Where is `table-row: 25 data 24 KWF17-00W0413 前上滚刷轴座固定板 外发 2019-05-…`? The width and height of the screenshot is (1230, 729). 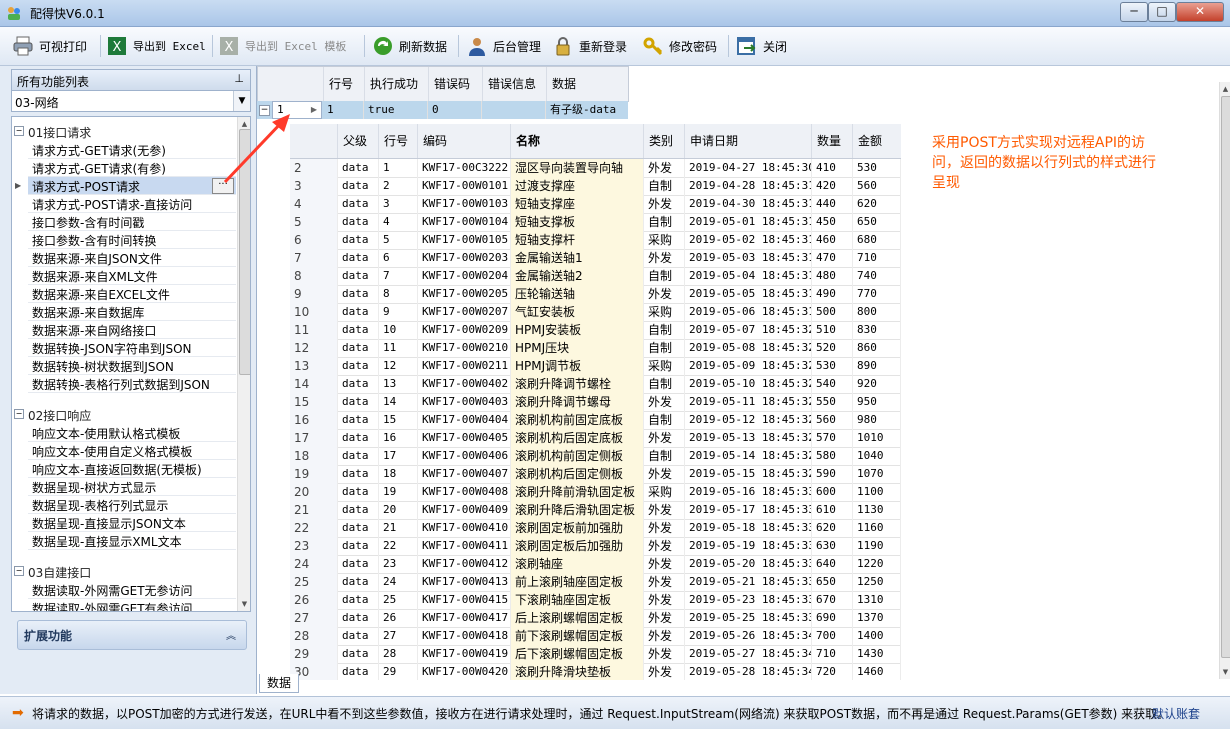
table-row: 25 data 24 KWF17-00W0413 前上滚刷轴座固定板 外发 2019-05-… is located at coordinates (595, 582).